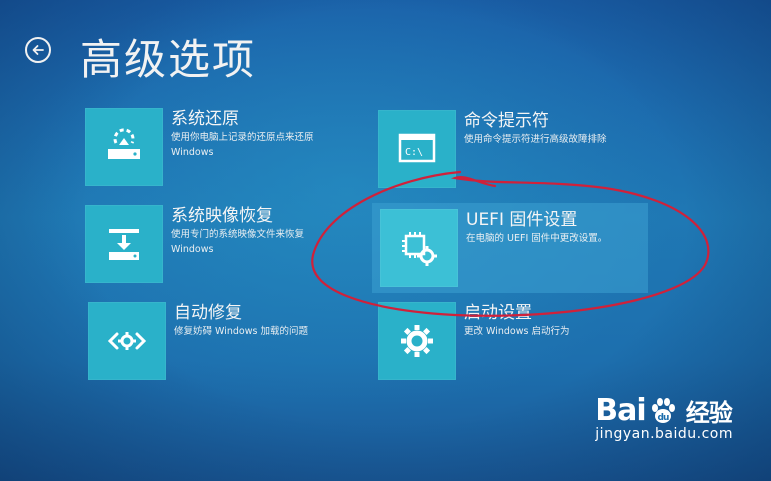 The height and width of the screenshot is (481, 771). I want to click on back-arrow-icon, so click(38, 50).